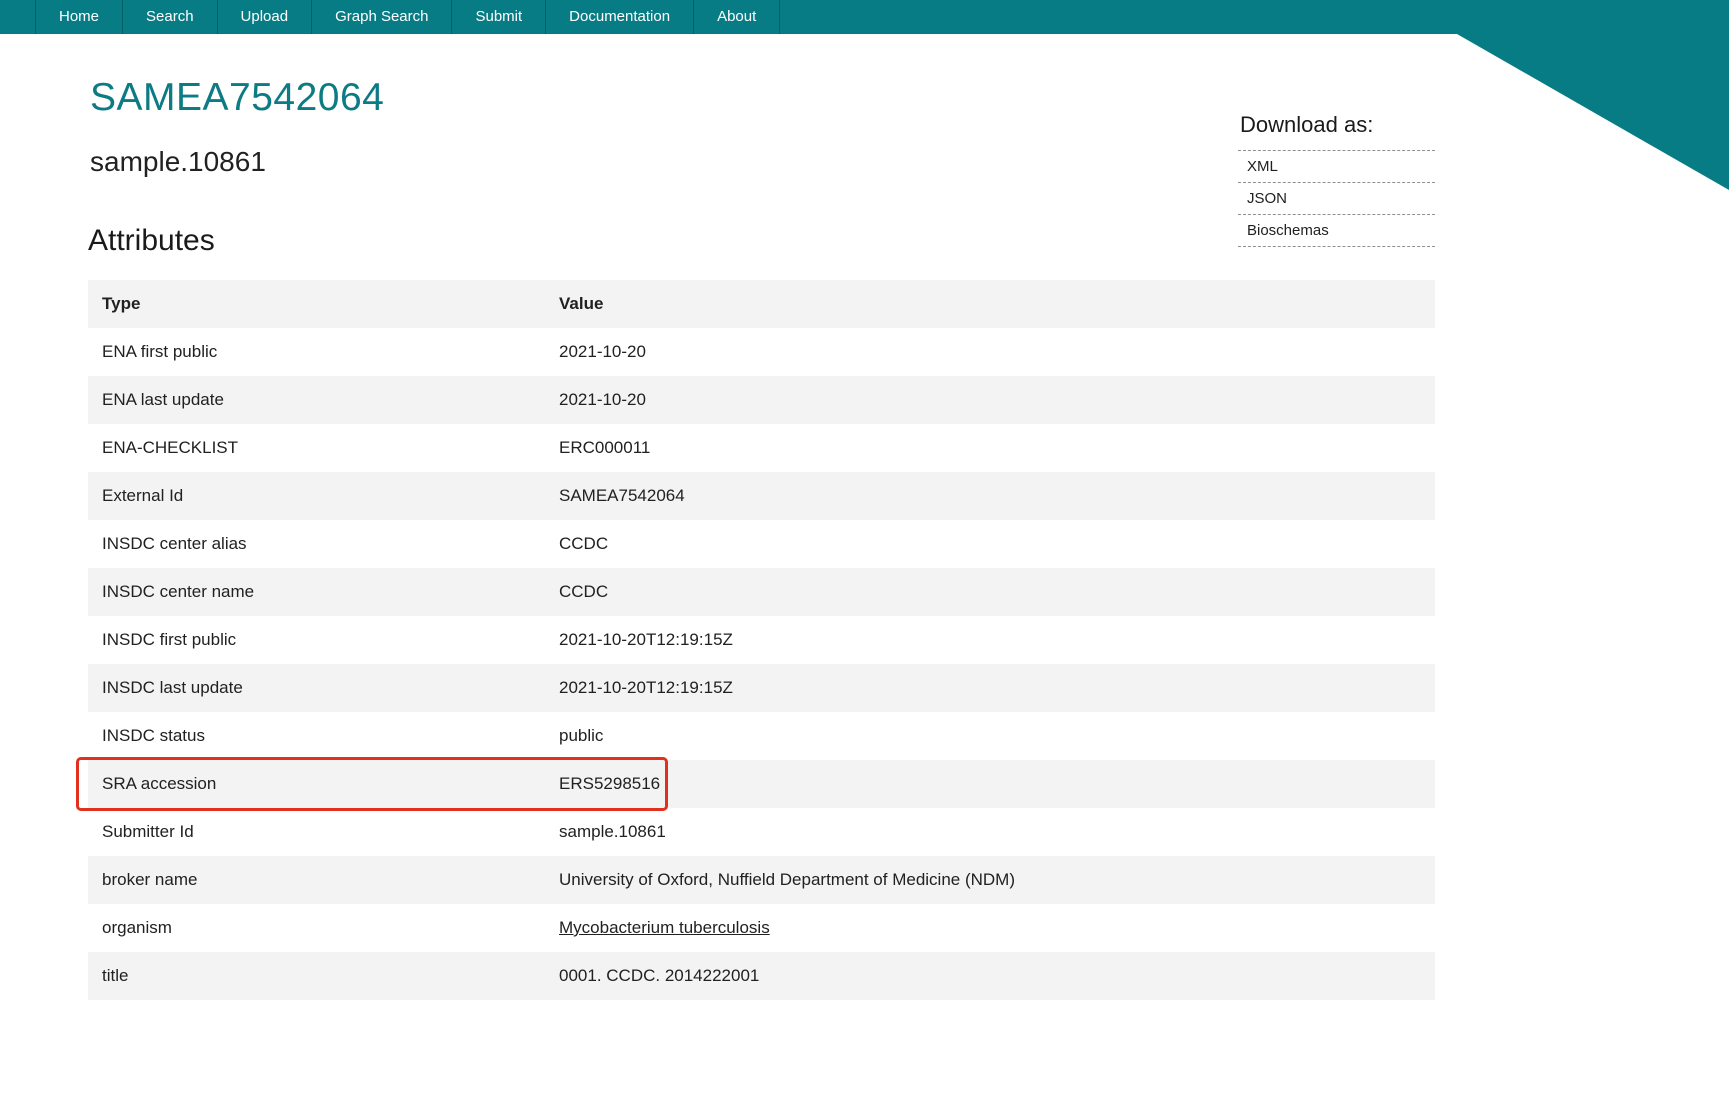 This screenshot has width=1729, height=1112. I want to click on nav-item-graph-search: Graph Search, so click(382, 17).